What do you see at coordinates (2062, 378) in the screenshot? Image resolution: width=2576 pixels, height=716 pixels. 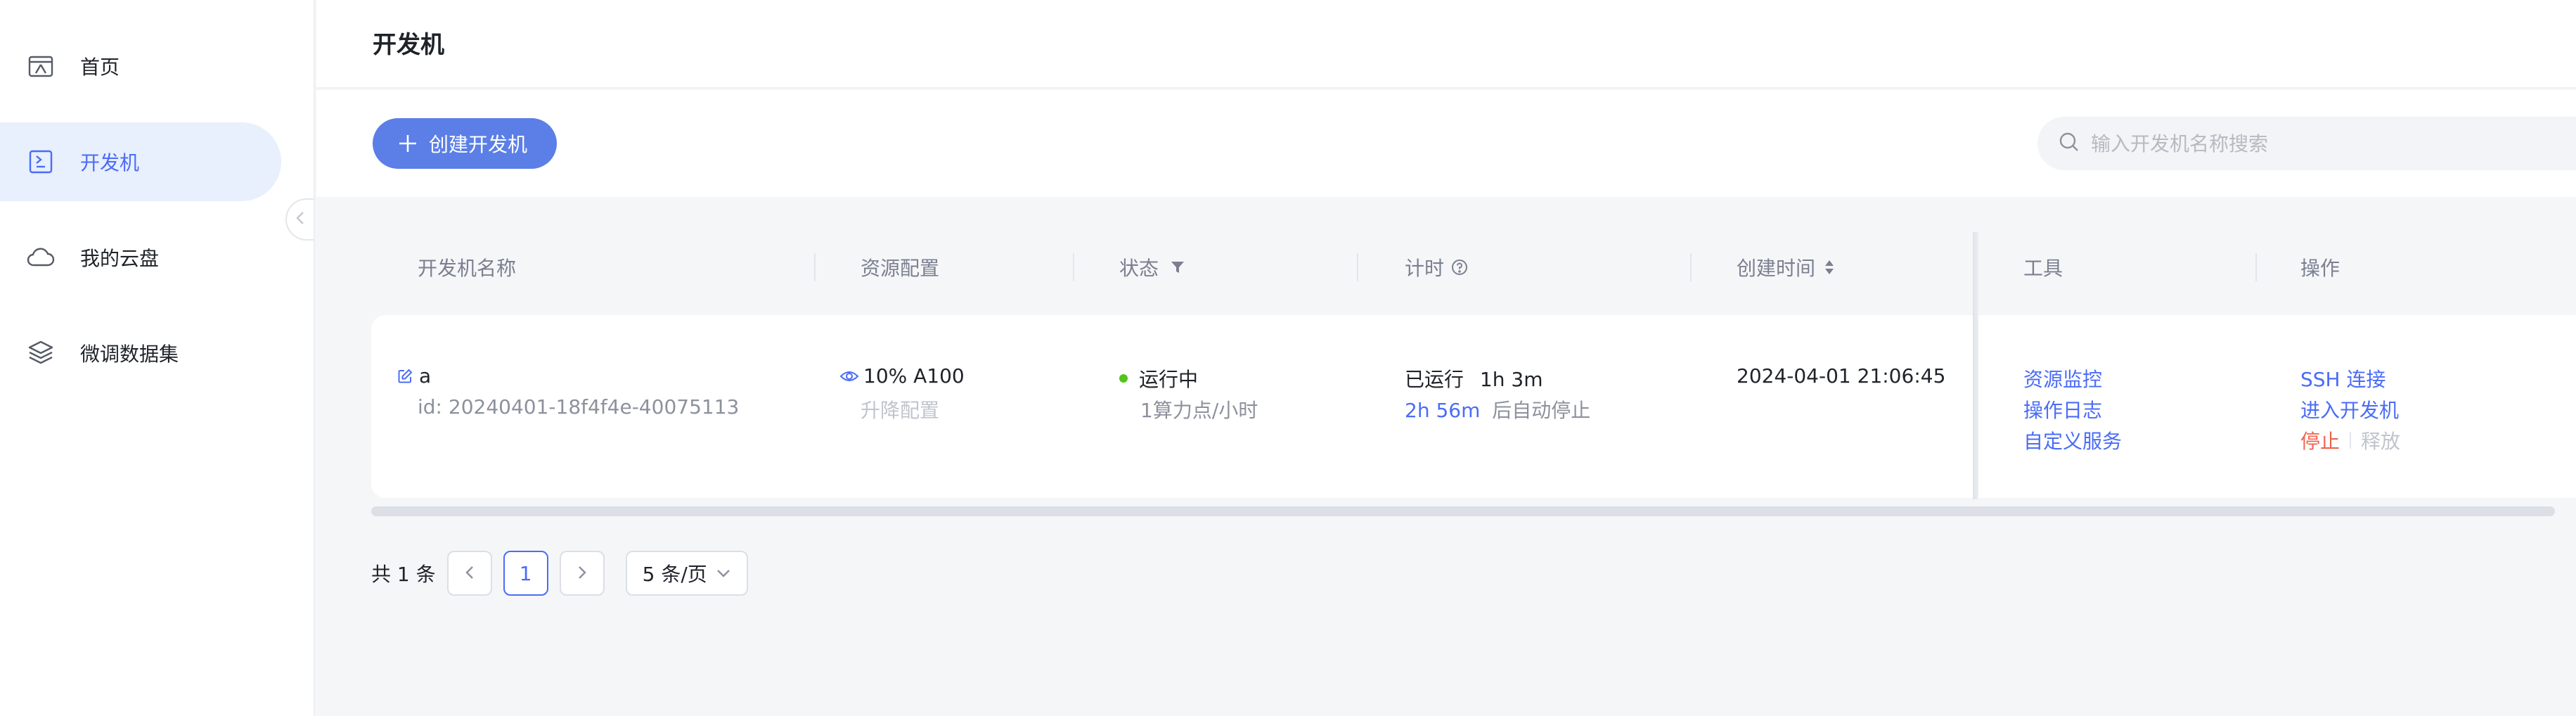 I see `resource-monitor-link: 资源监控` at bounding box center [2062, 378].